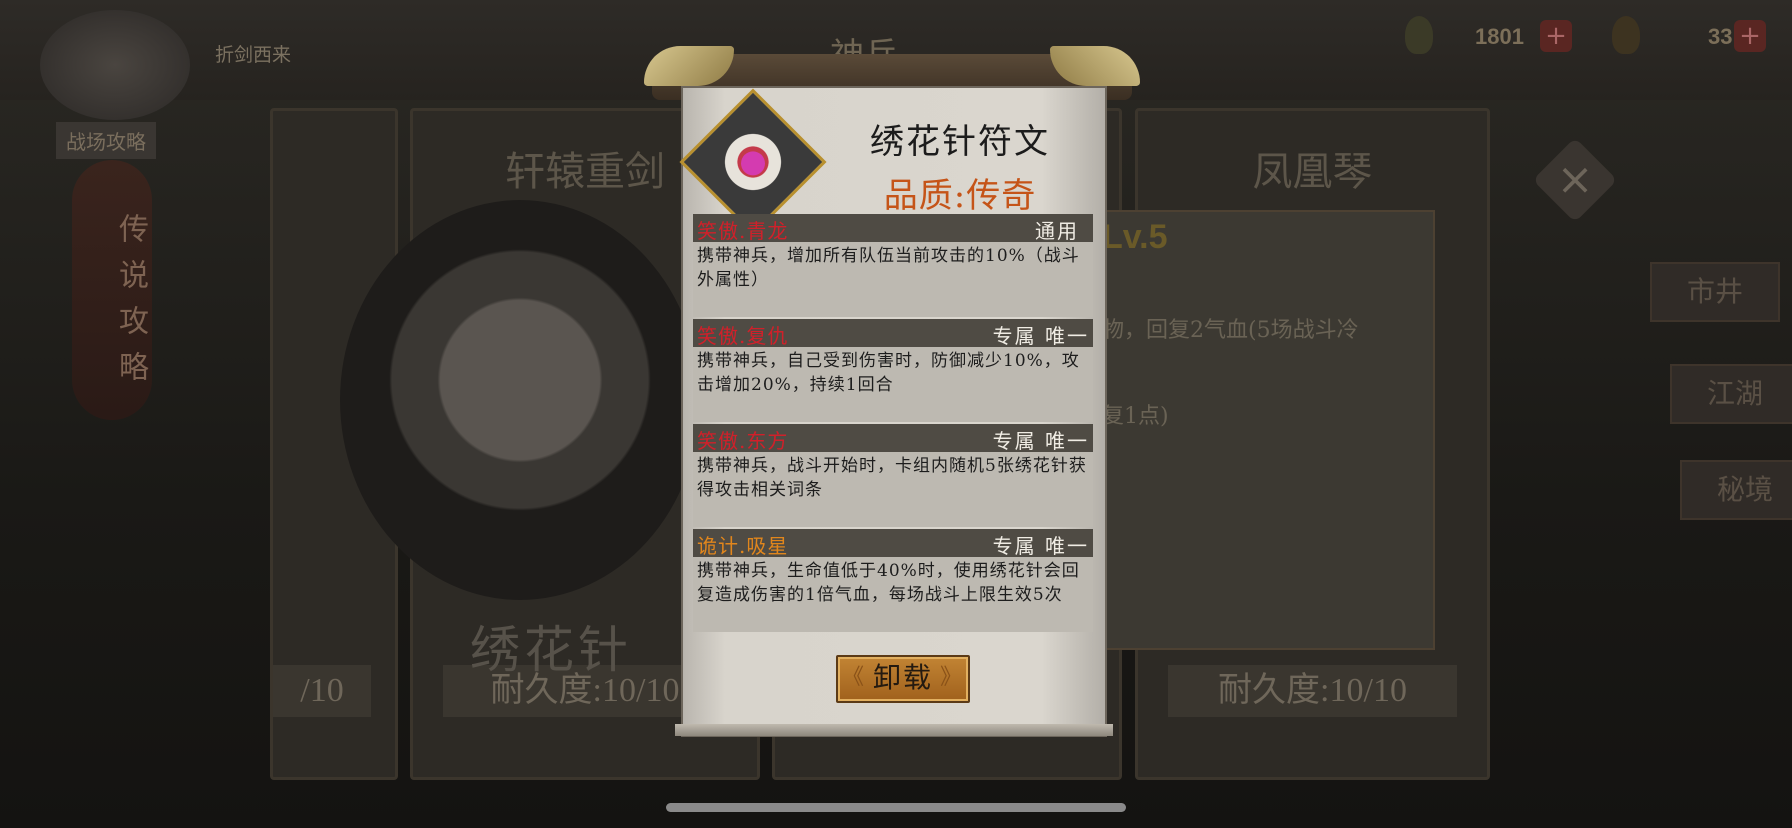 This screenshot has height=828, width=1792. I want to click on weapon-effect-line: 物，回复2气血(5场战斗冷, so click(1230, 330).